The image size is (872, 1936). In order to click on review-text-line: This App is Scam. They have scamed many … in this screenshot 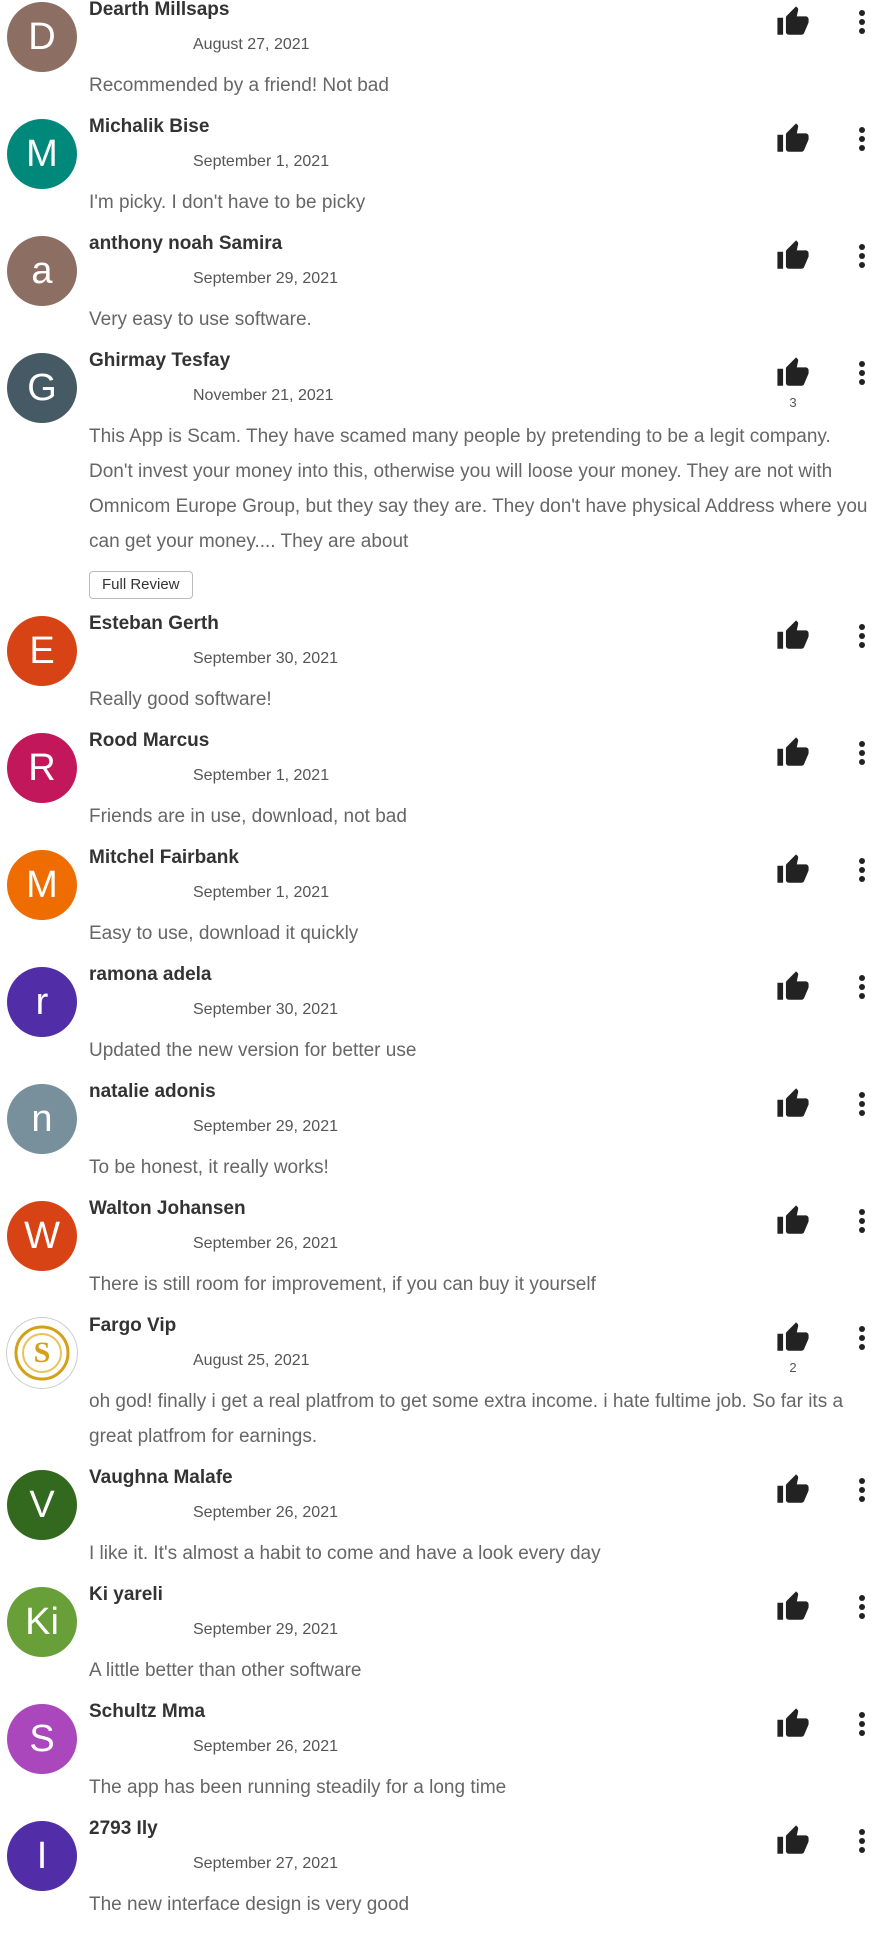, I will do `click(460, 436)`.